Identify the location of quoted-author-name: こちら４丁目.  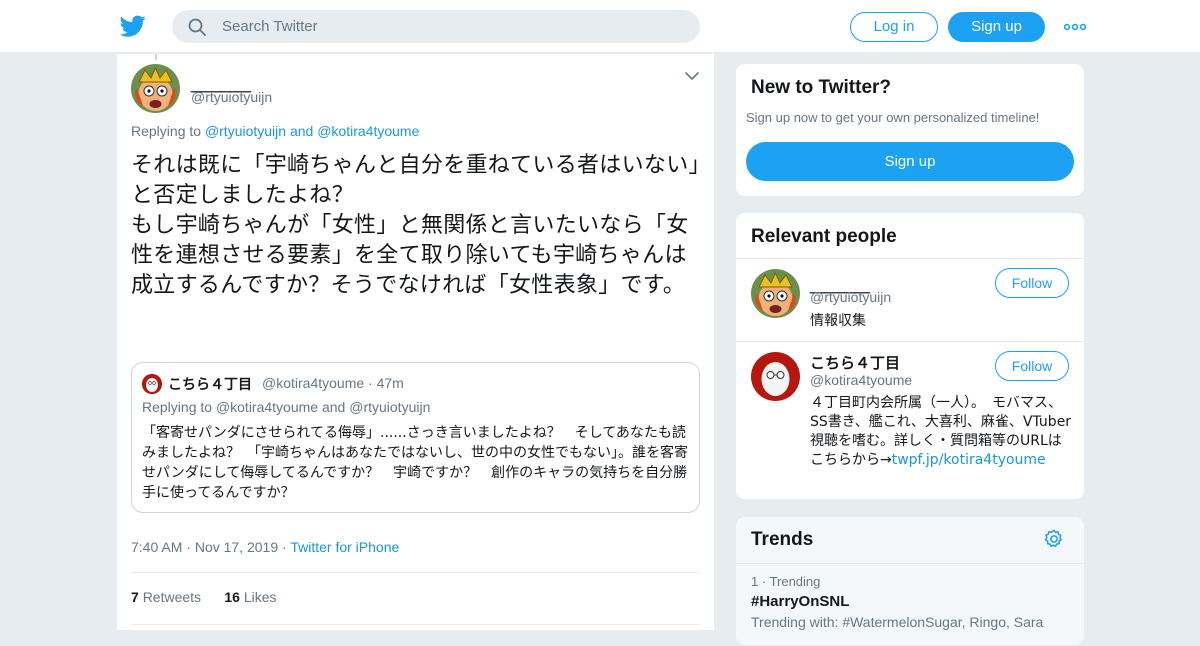
(210, 385).